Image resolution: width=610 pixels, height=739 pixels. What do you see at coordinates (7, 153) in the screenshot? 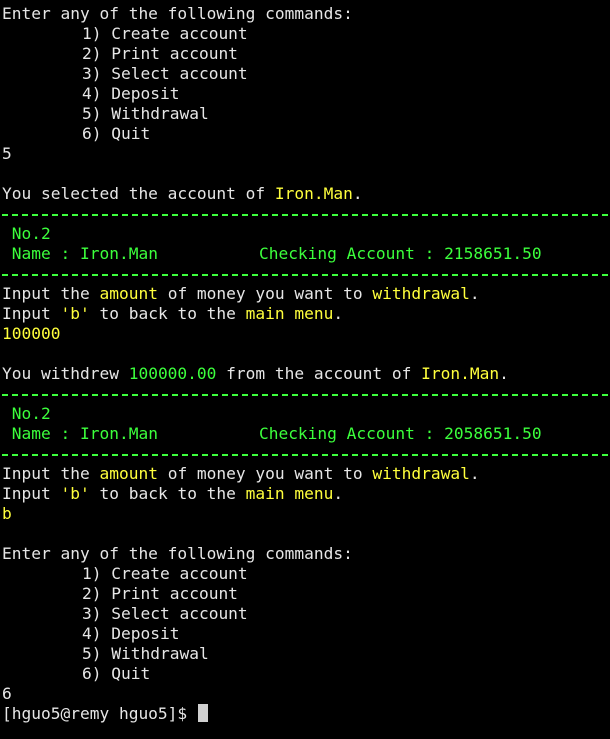
I see `user-input: 5` at bounding box center [7, 153].